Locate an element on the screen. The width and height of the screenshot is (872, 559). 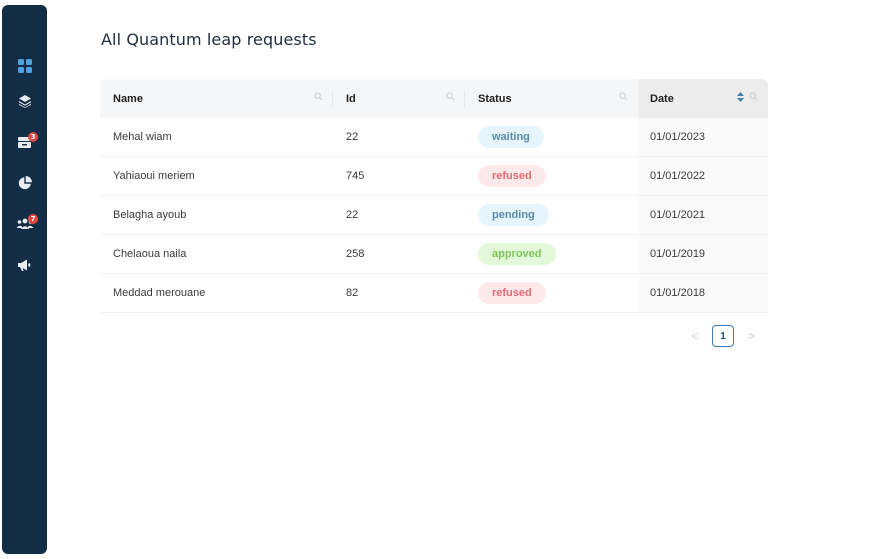
cell-date: 01/01/2023 is located at coordinates (703, 137).